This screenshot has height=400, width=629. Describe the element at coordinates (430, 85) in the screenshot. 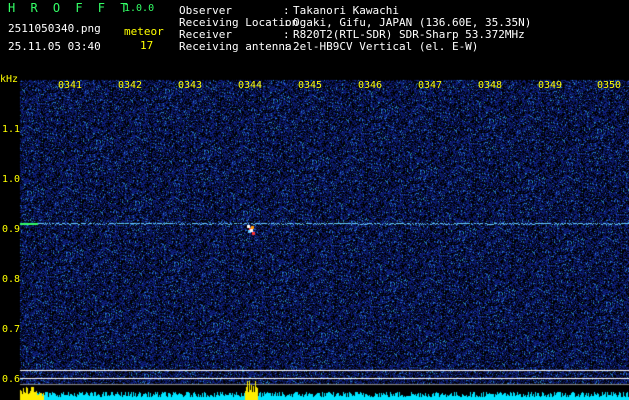

I see `time-label: 0347` at that location.